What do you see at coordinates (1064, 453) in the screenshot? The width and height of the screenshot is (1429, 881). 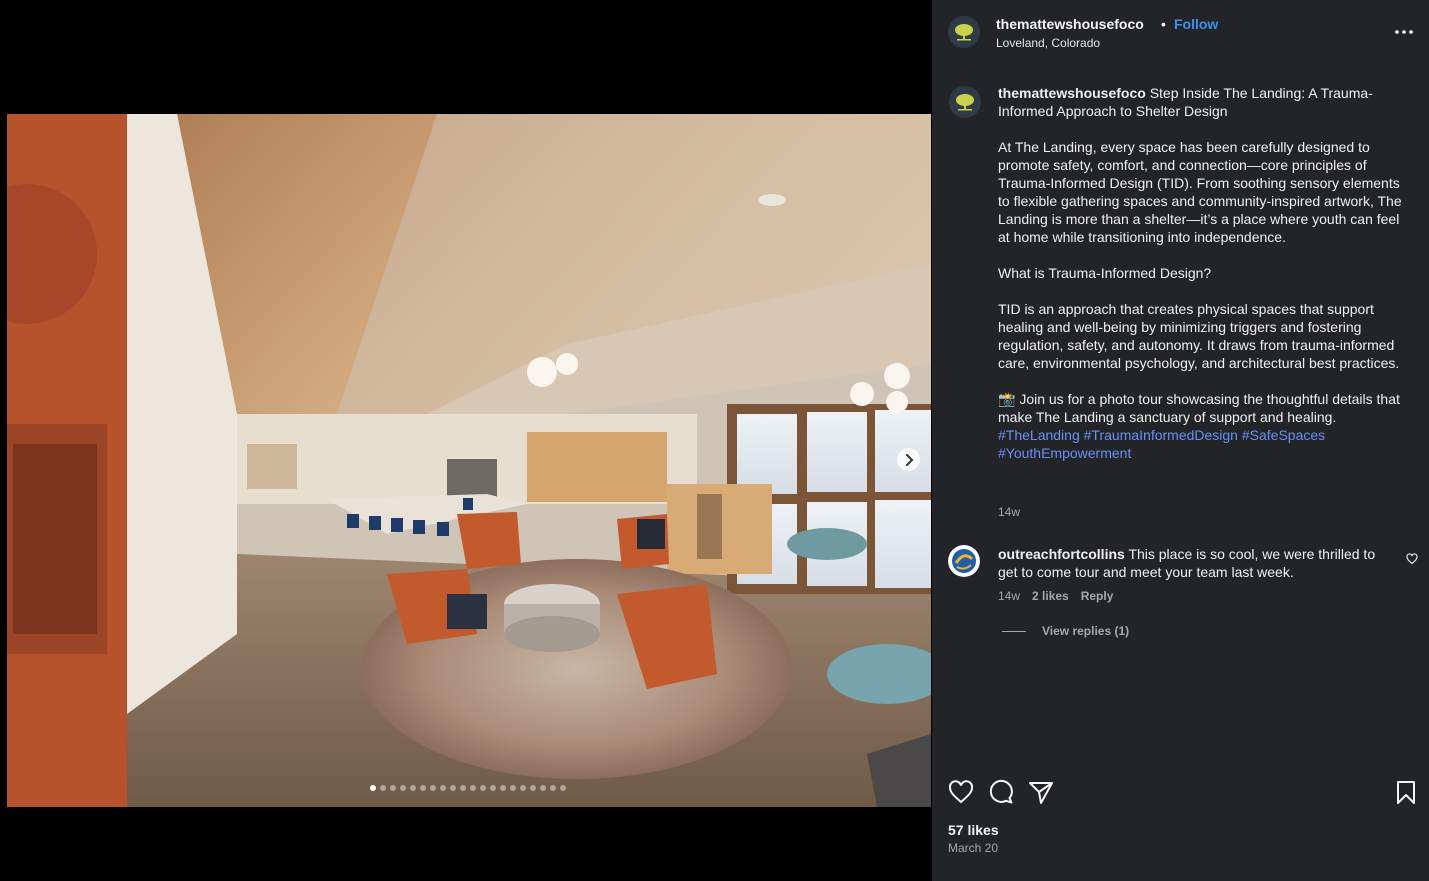 I see `hashtag-link: #YouthEmpowerment` at bounding box center [1064, 453].